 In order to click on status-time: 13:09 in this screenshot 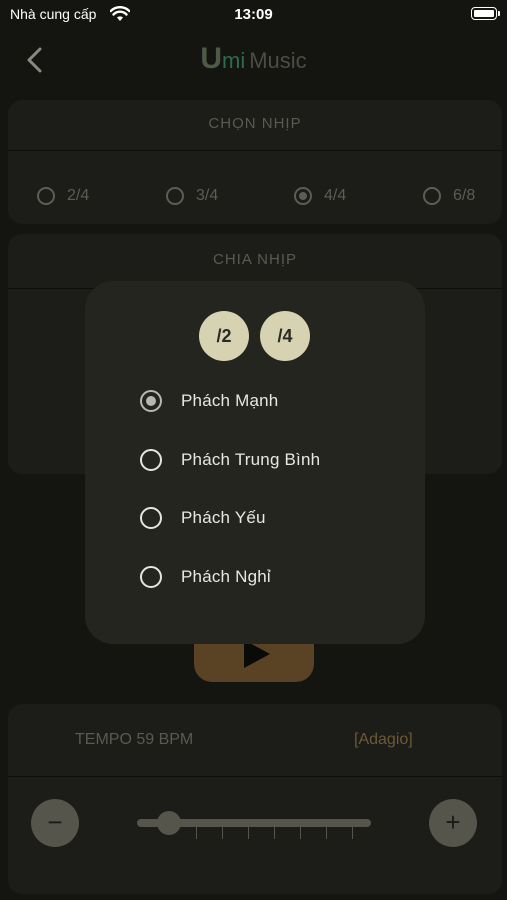, I will do `click(253, 14)`.